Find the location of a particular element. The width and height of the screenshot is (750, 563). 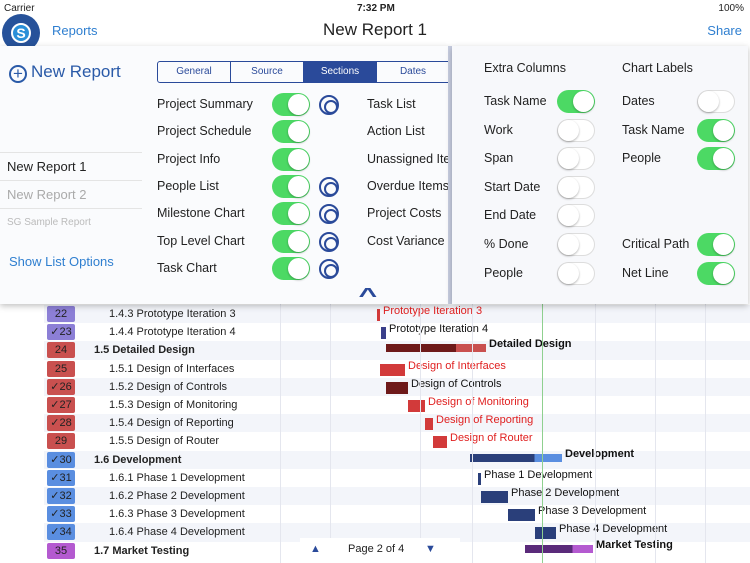

section-label: Milestone Chart is located at coordinates (201, 213).